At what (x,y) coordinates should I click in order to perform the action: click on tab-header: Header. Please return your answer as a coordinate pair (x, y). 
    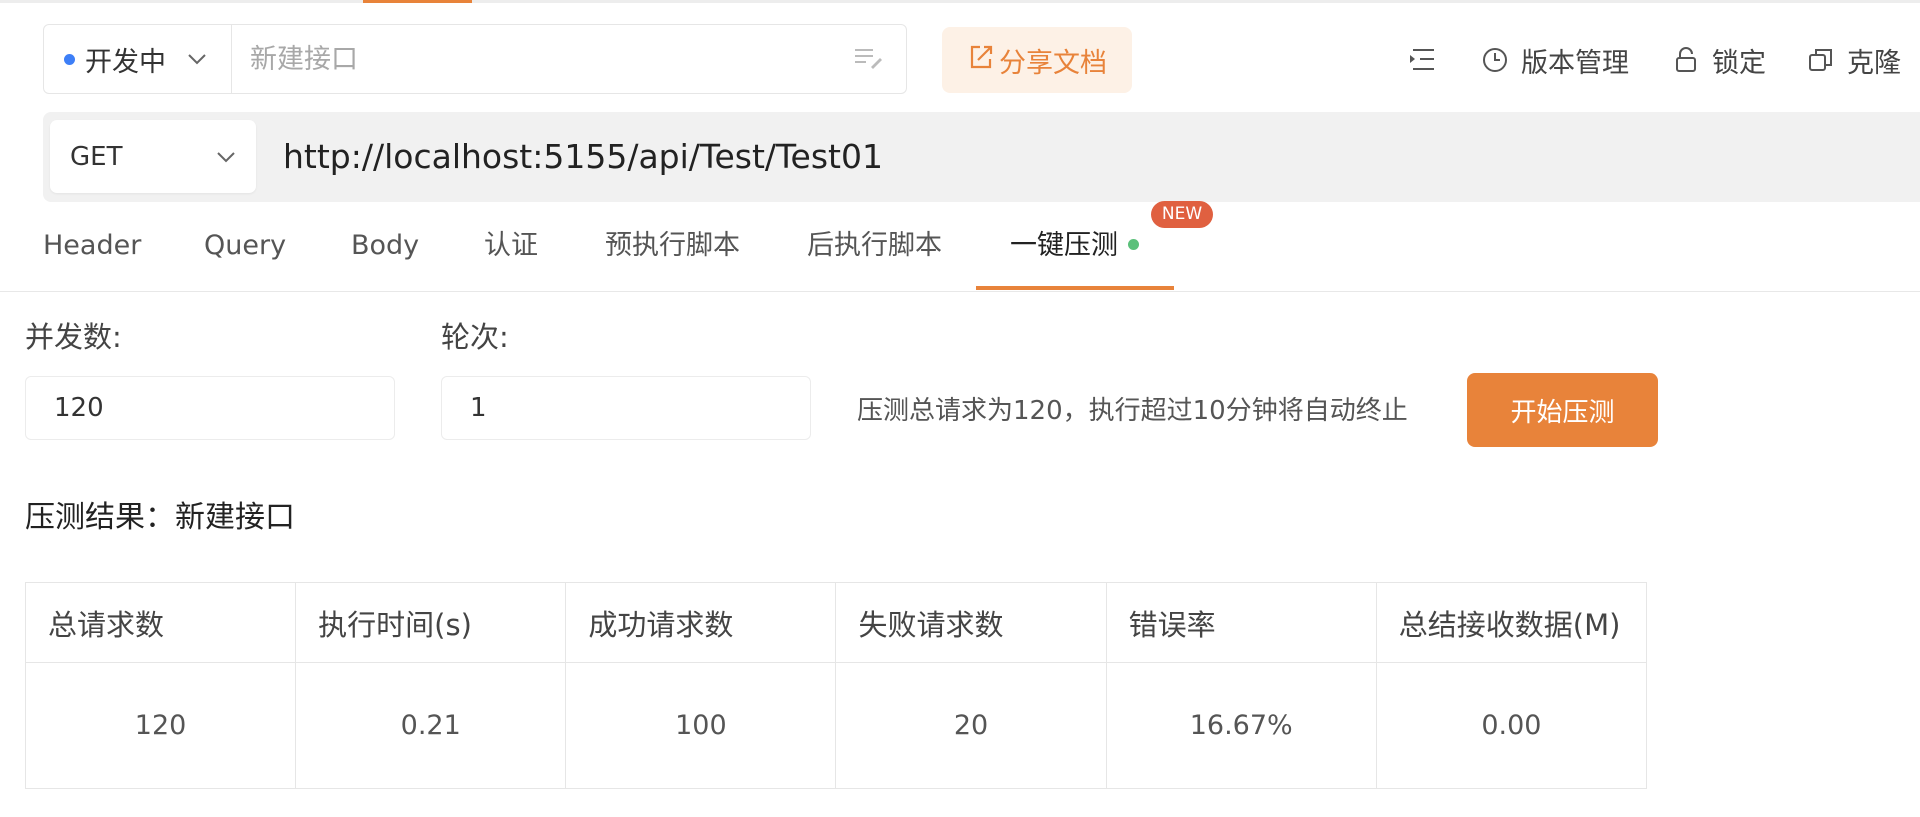
    Looking at the image, I should click on (92, 245).